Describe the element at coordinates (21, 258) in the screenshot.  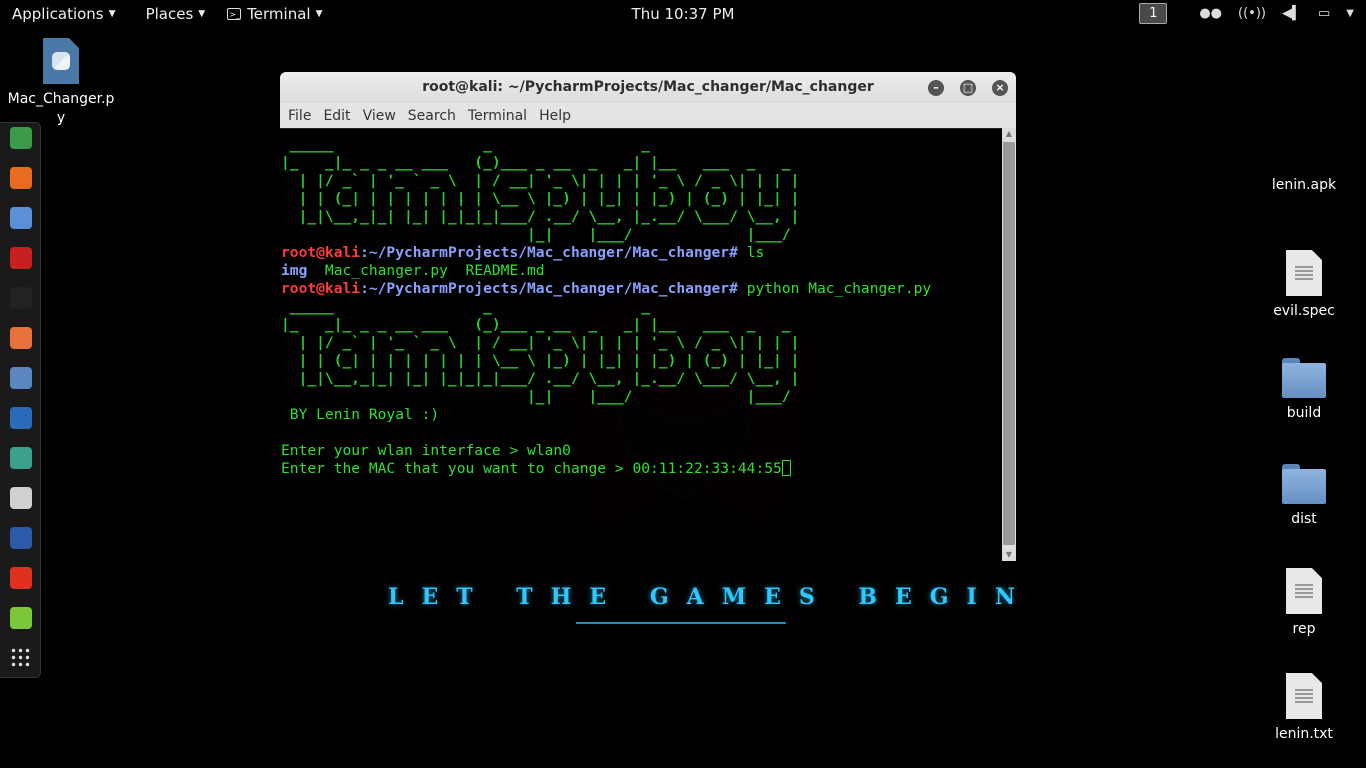
I see `dock-armitage-icon` at that location.